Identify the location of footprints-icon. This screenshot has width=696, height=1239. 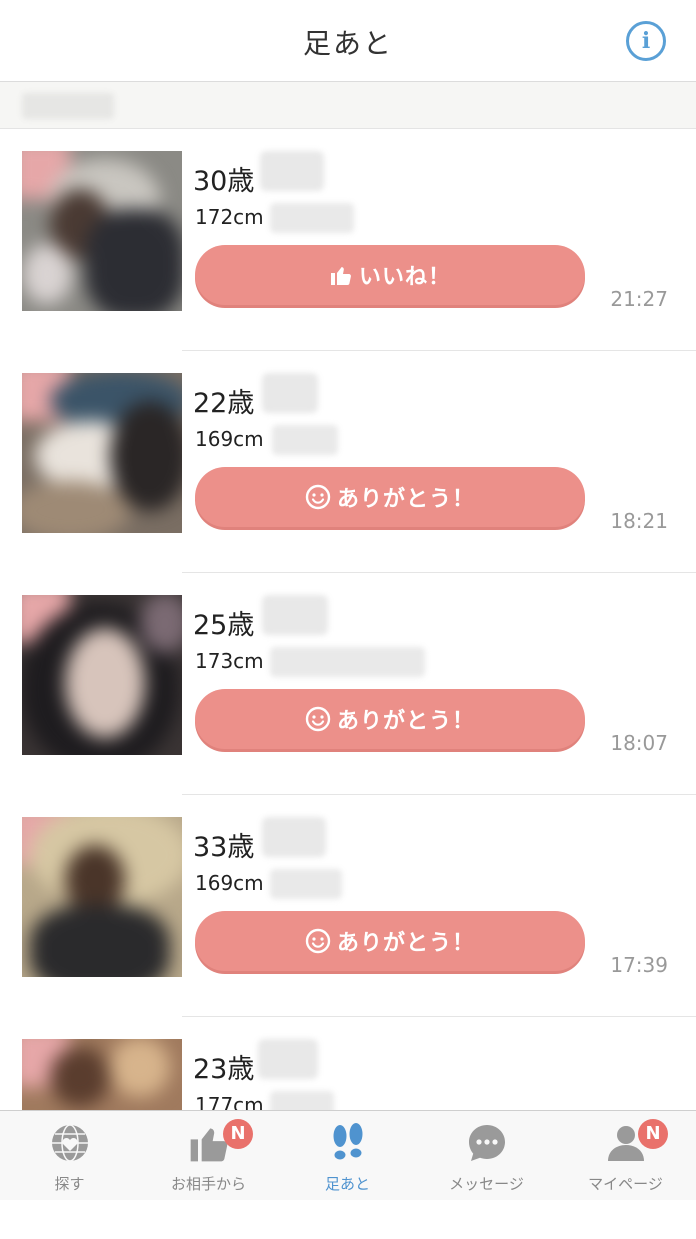
(348, 1143).